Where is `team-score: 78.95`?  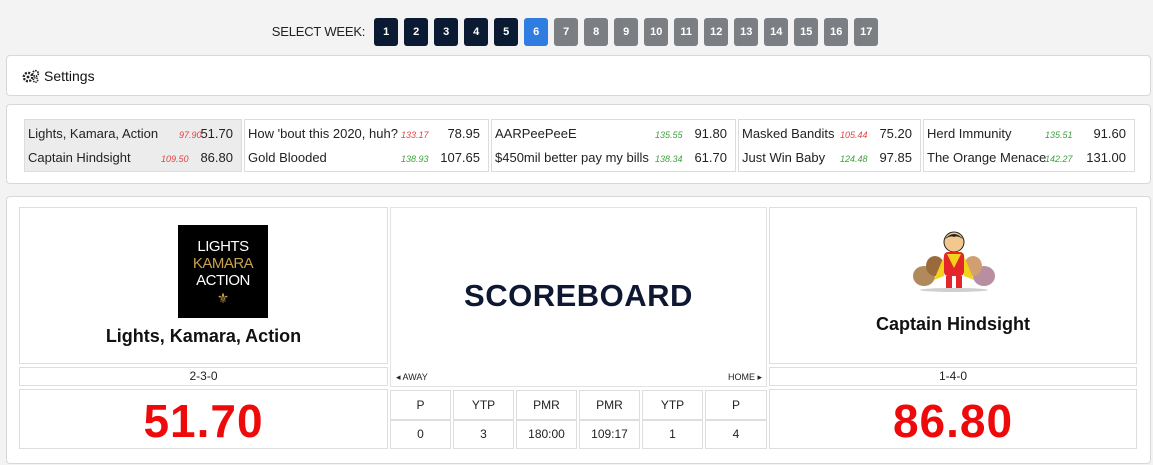
team-score: 78.95 is located at coordinates (463, 133).